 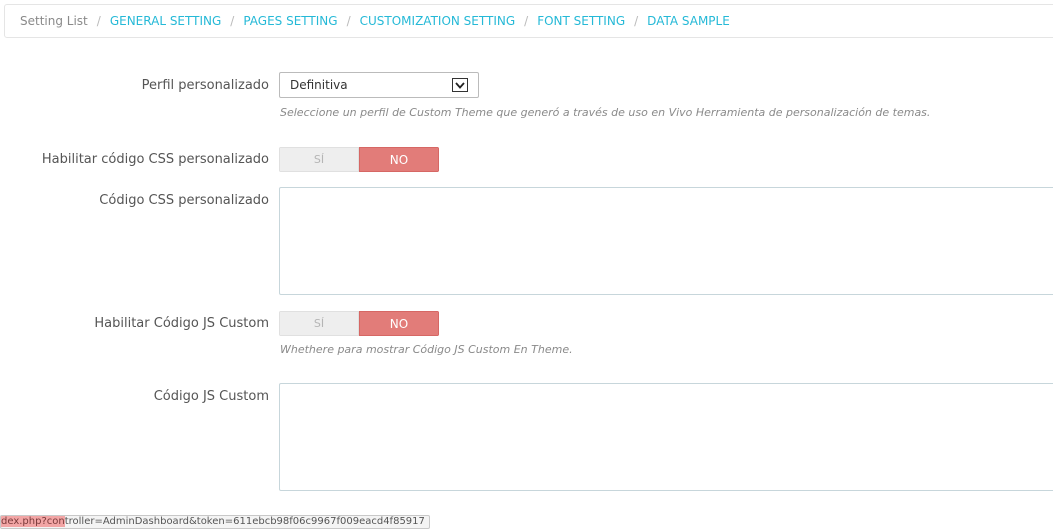 I want to click on status-url-highlight: dex.php?con, so click(x=33, y=521).